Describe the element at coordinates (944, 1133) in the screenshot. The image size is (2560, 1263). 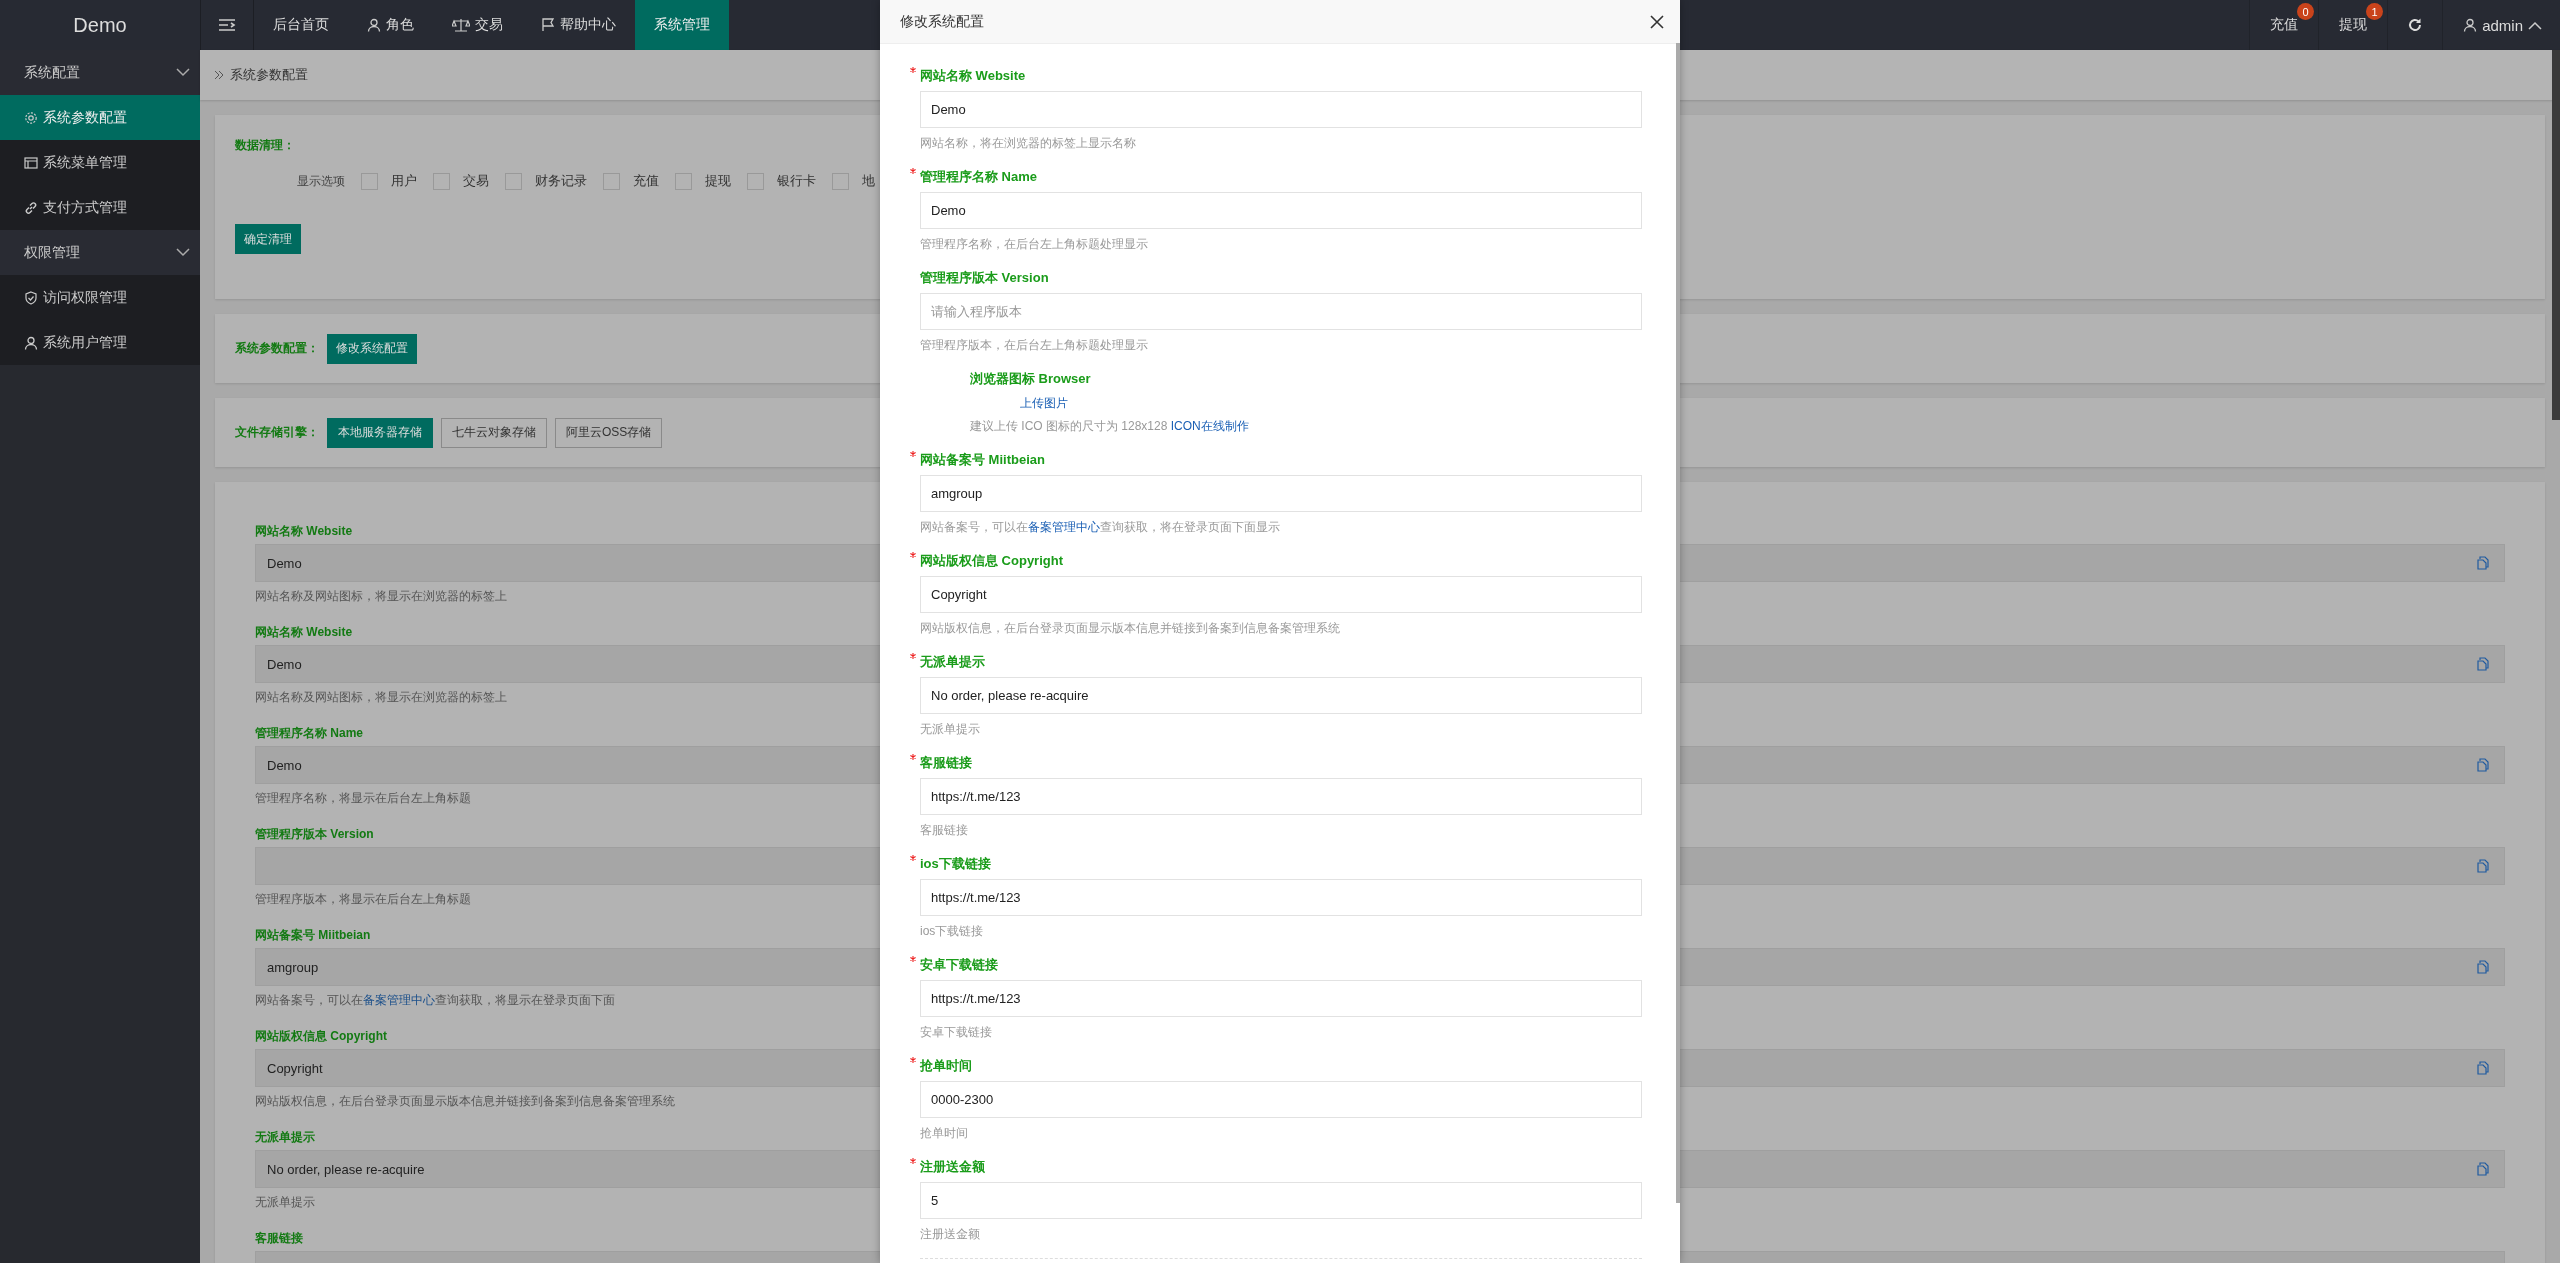
I see `hint-text: 抢单时间` at that location.